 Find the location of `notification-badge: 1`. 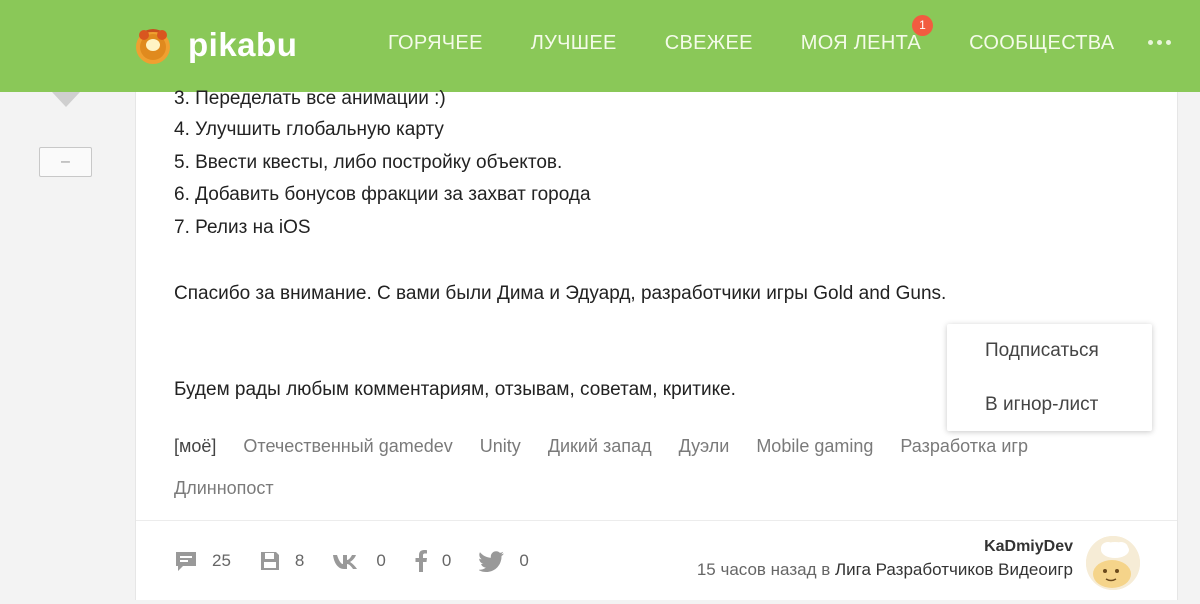

notification-badge: 1 is located at coordinates (923, 25).